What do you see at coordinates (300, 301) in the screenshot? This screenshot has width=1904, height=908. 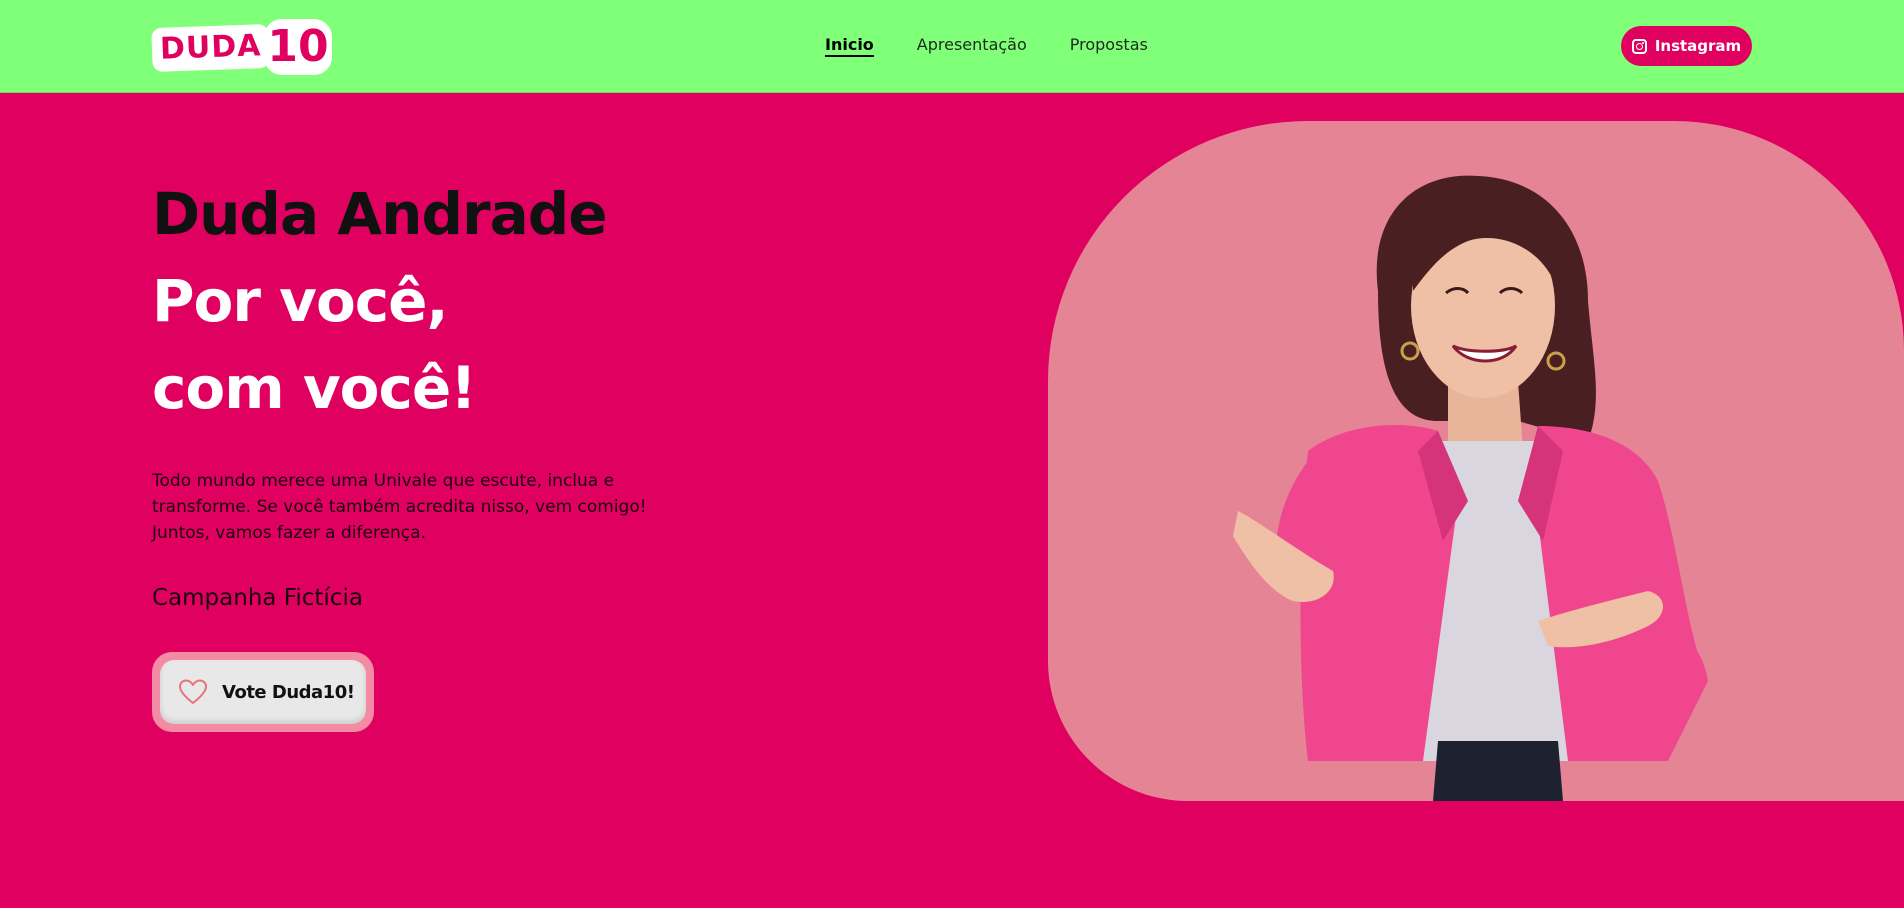 I see `slogan-line-1: Por você,` at bounding box center [300, 301].